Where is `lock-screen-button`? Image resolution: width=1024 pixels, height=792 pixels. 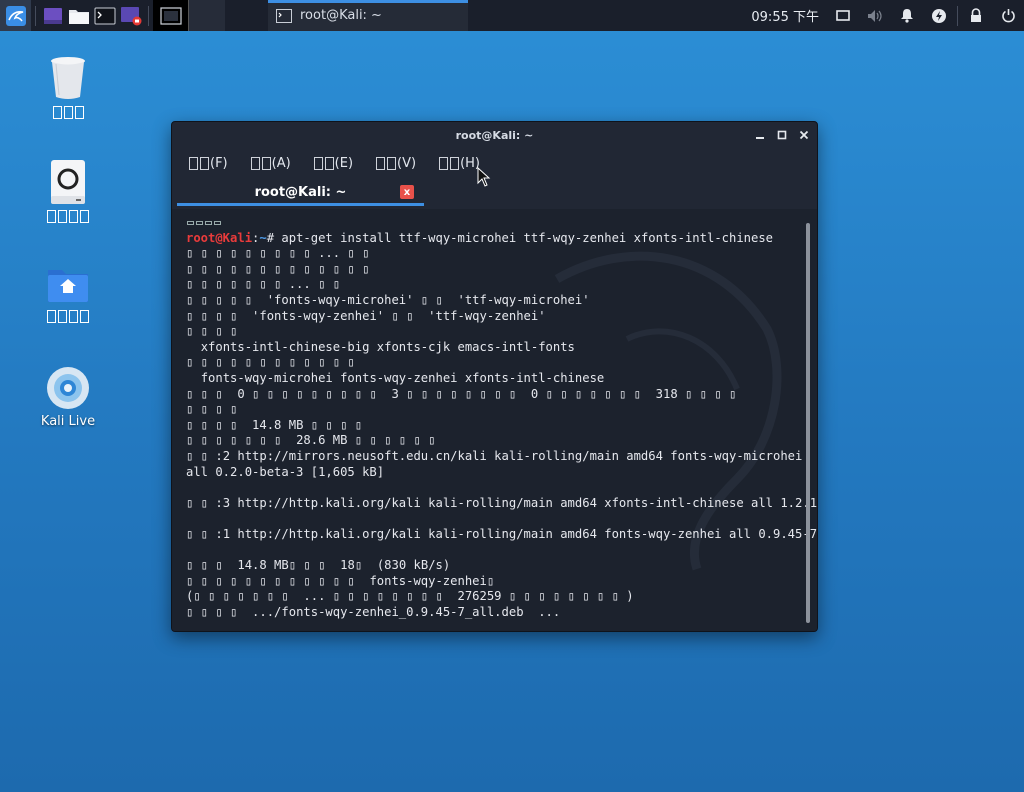
lock-screen-button is located at coordinates (976, 15).